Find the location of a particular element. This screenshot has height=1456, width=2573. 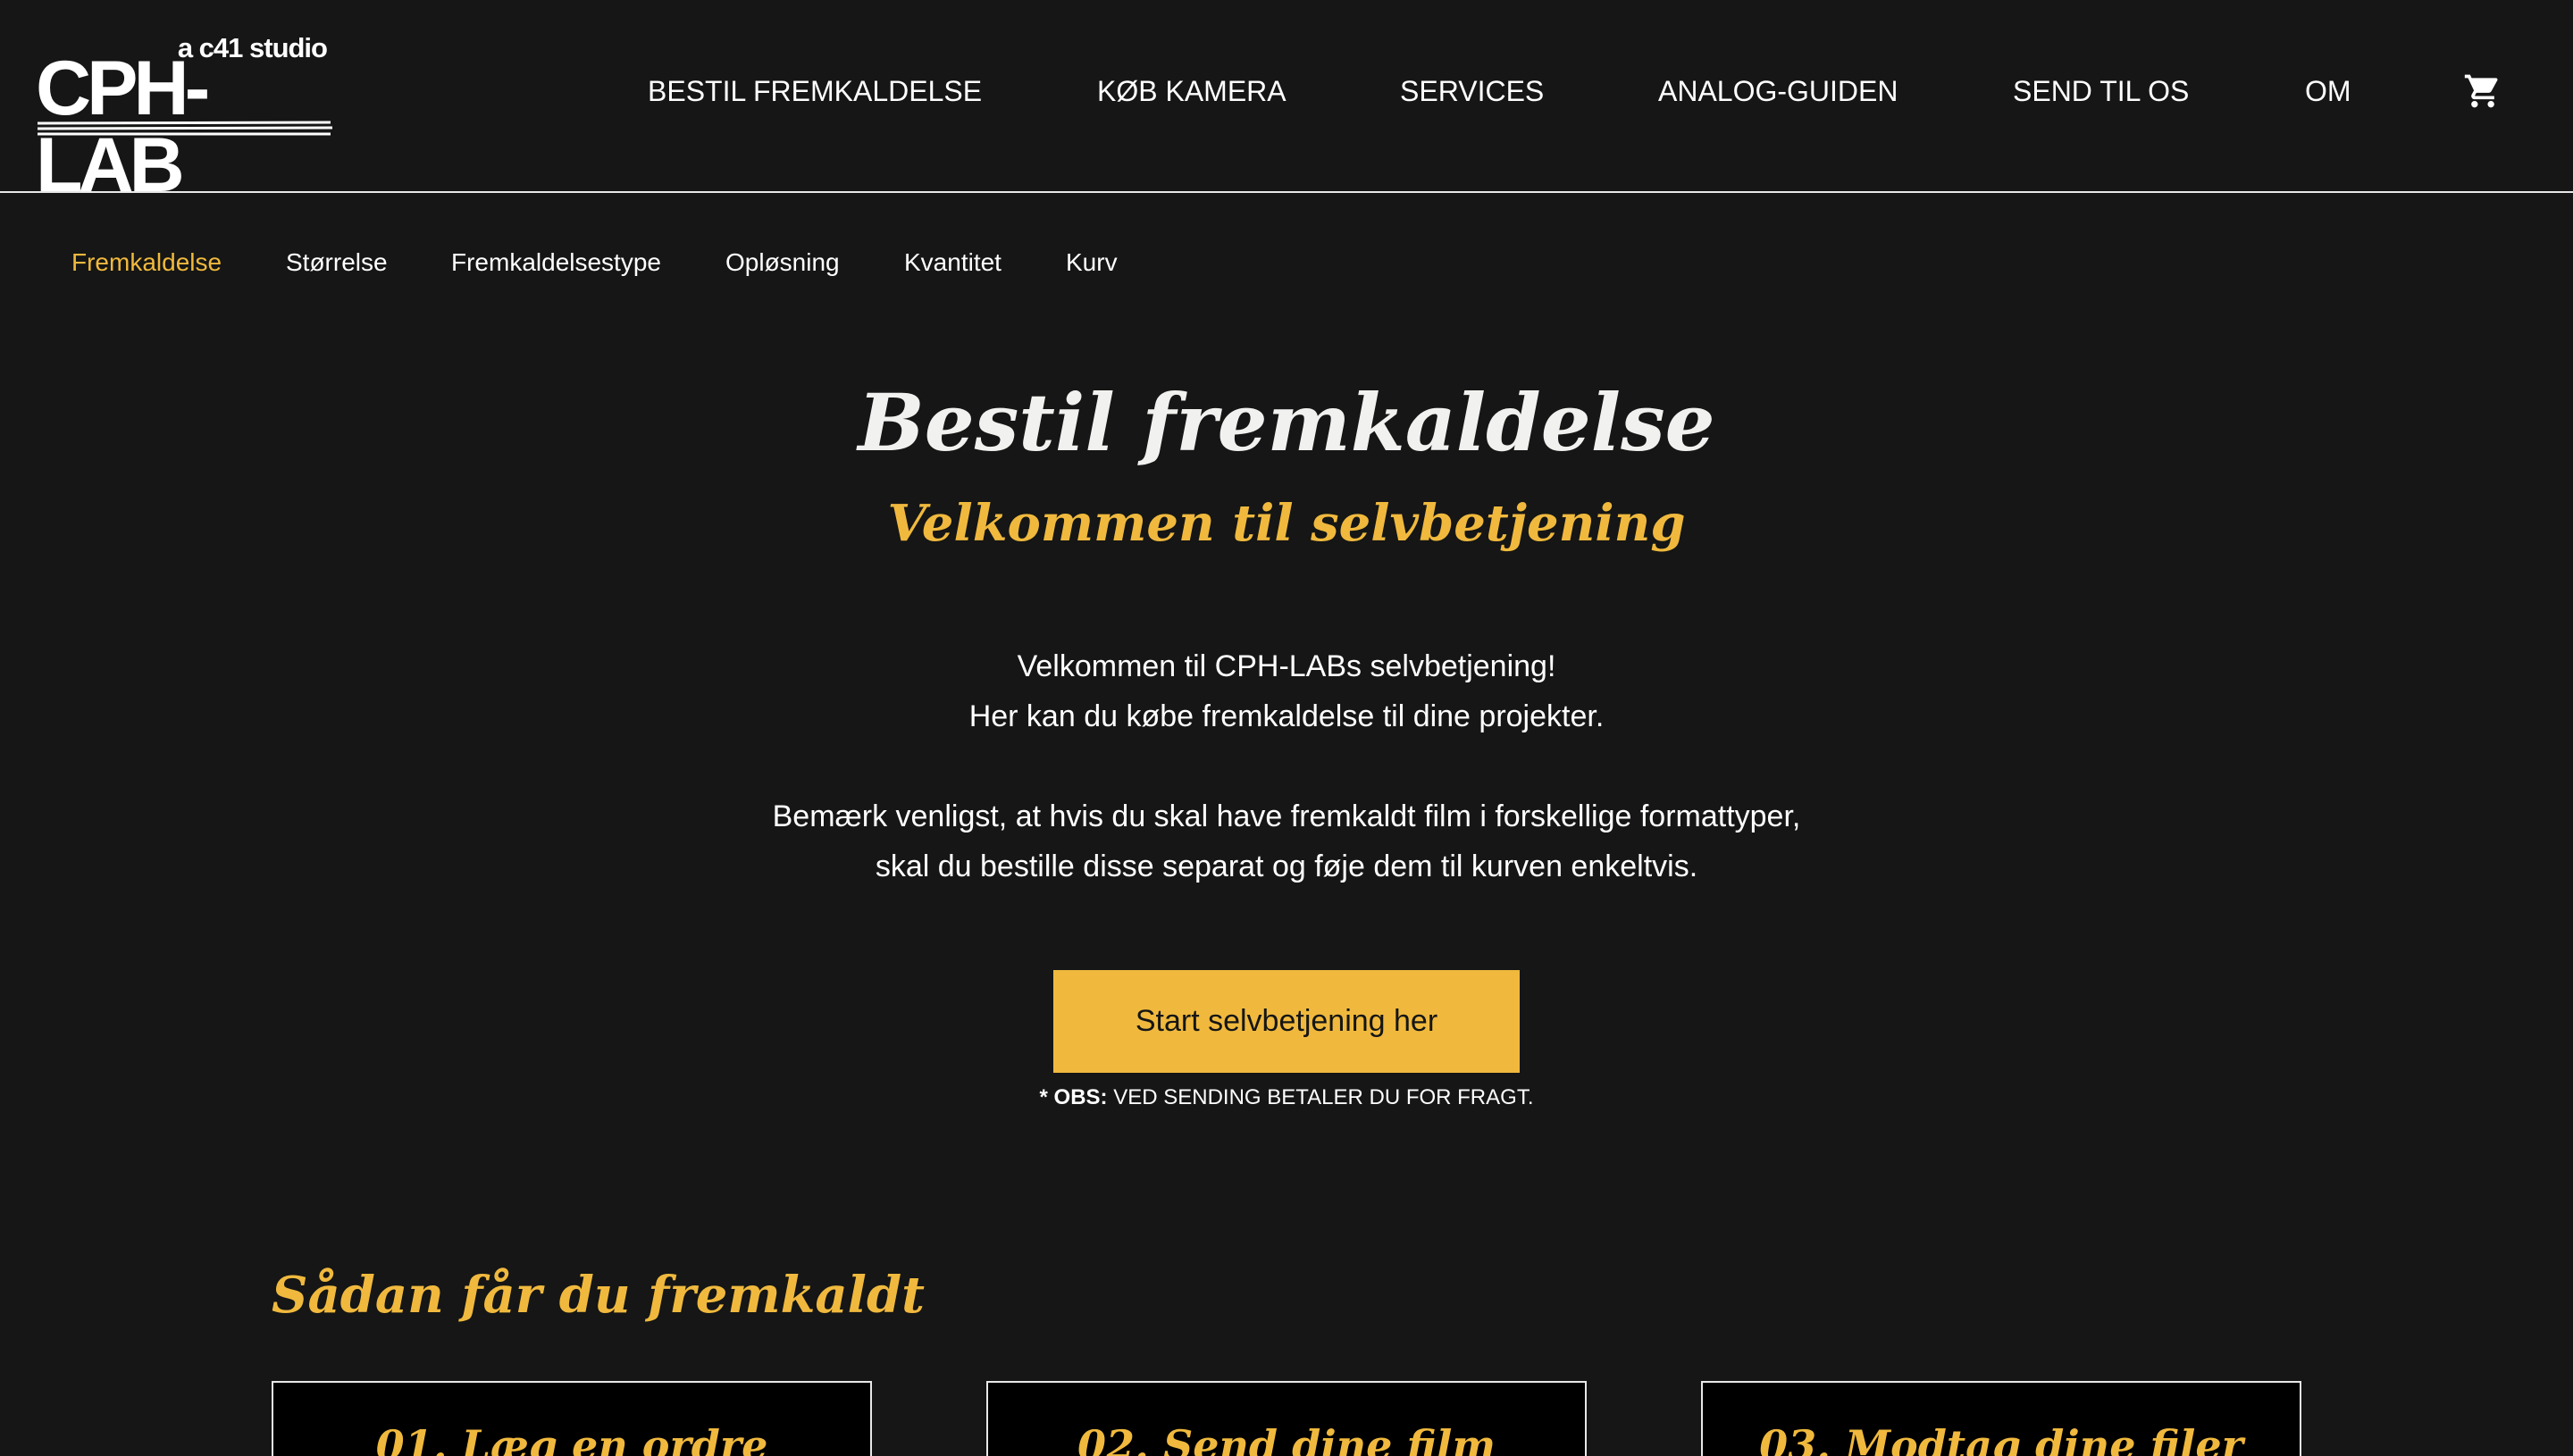

nav-services: SERVICES is located at coordinates (1472, 91).